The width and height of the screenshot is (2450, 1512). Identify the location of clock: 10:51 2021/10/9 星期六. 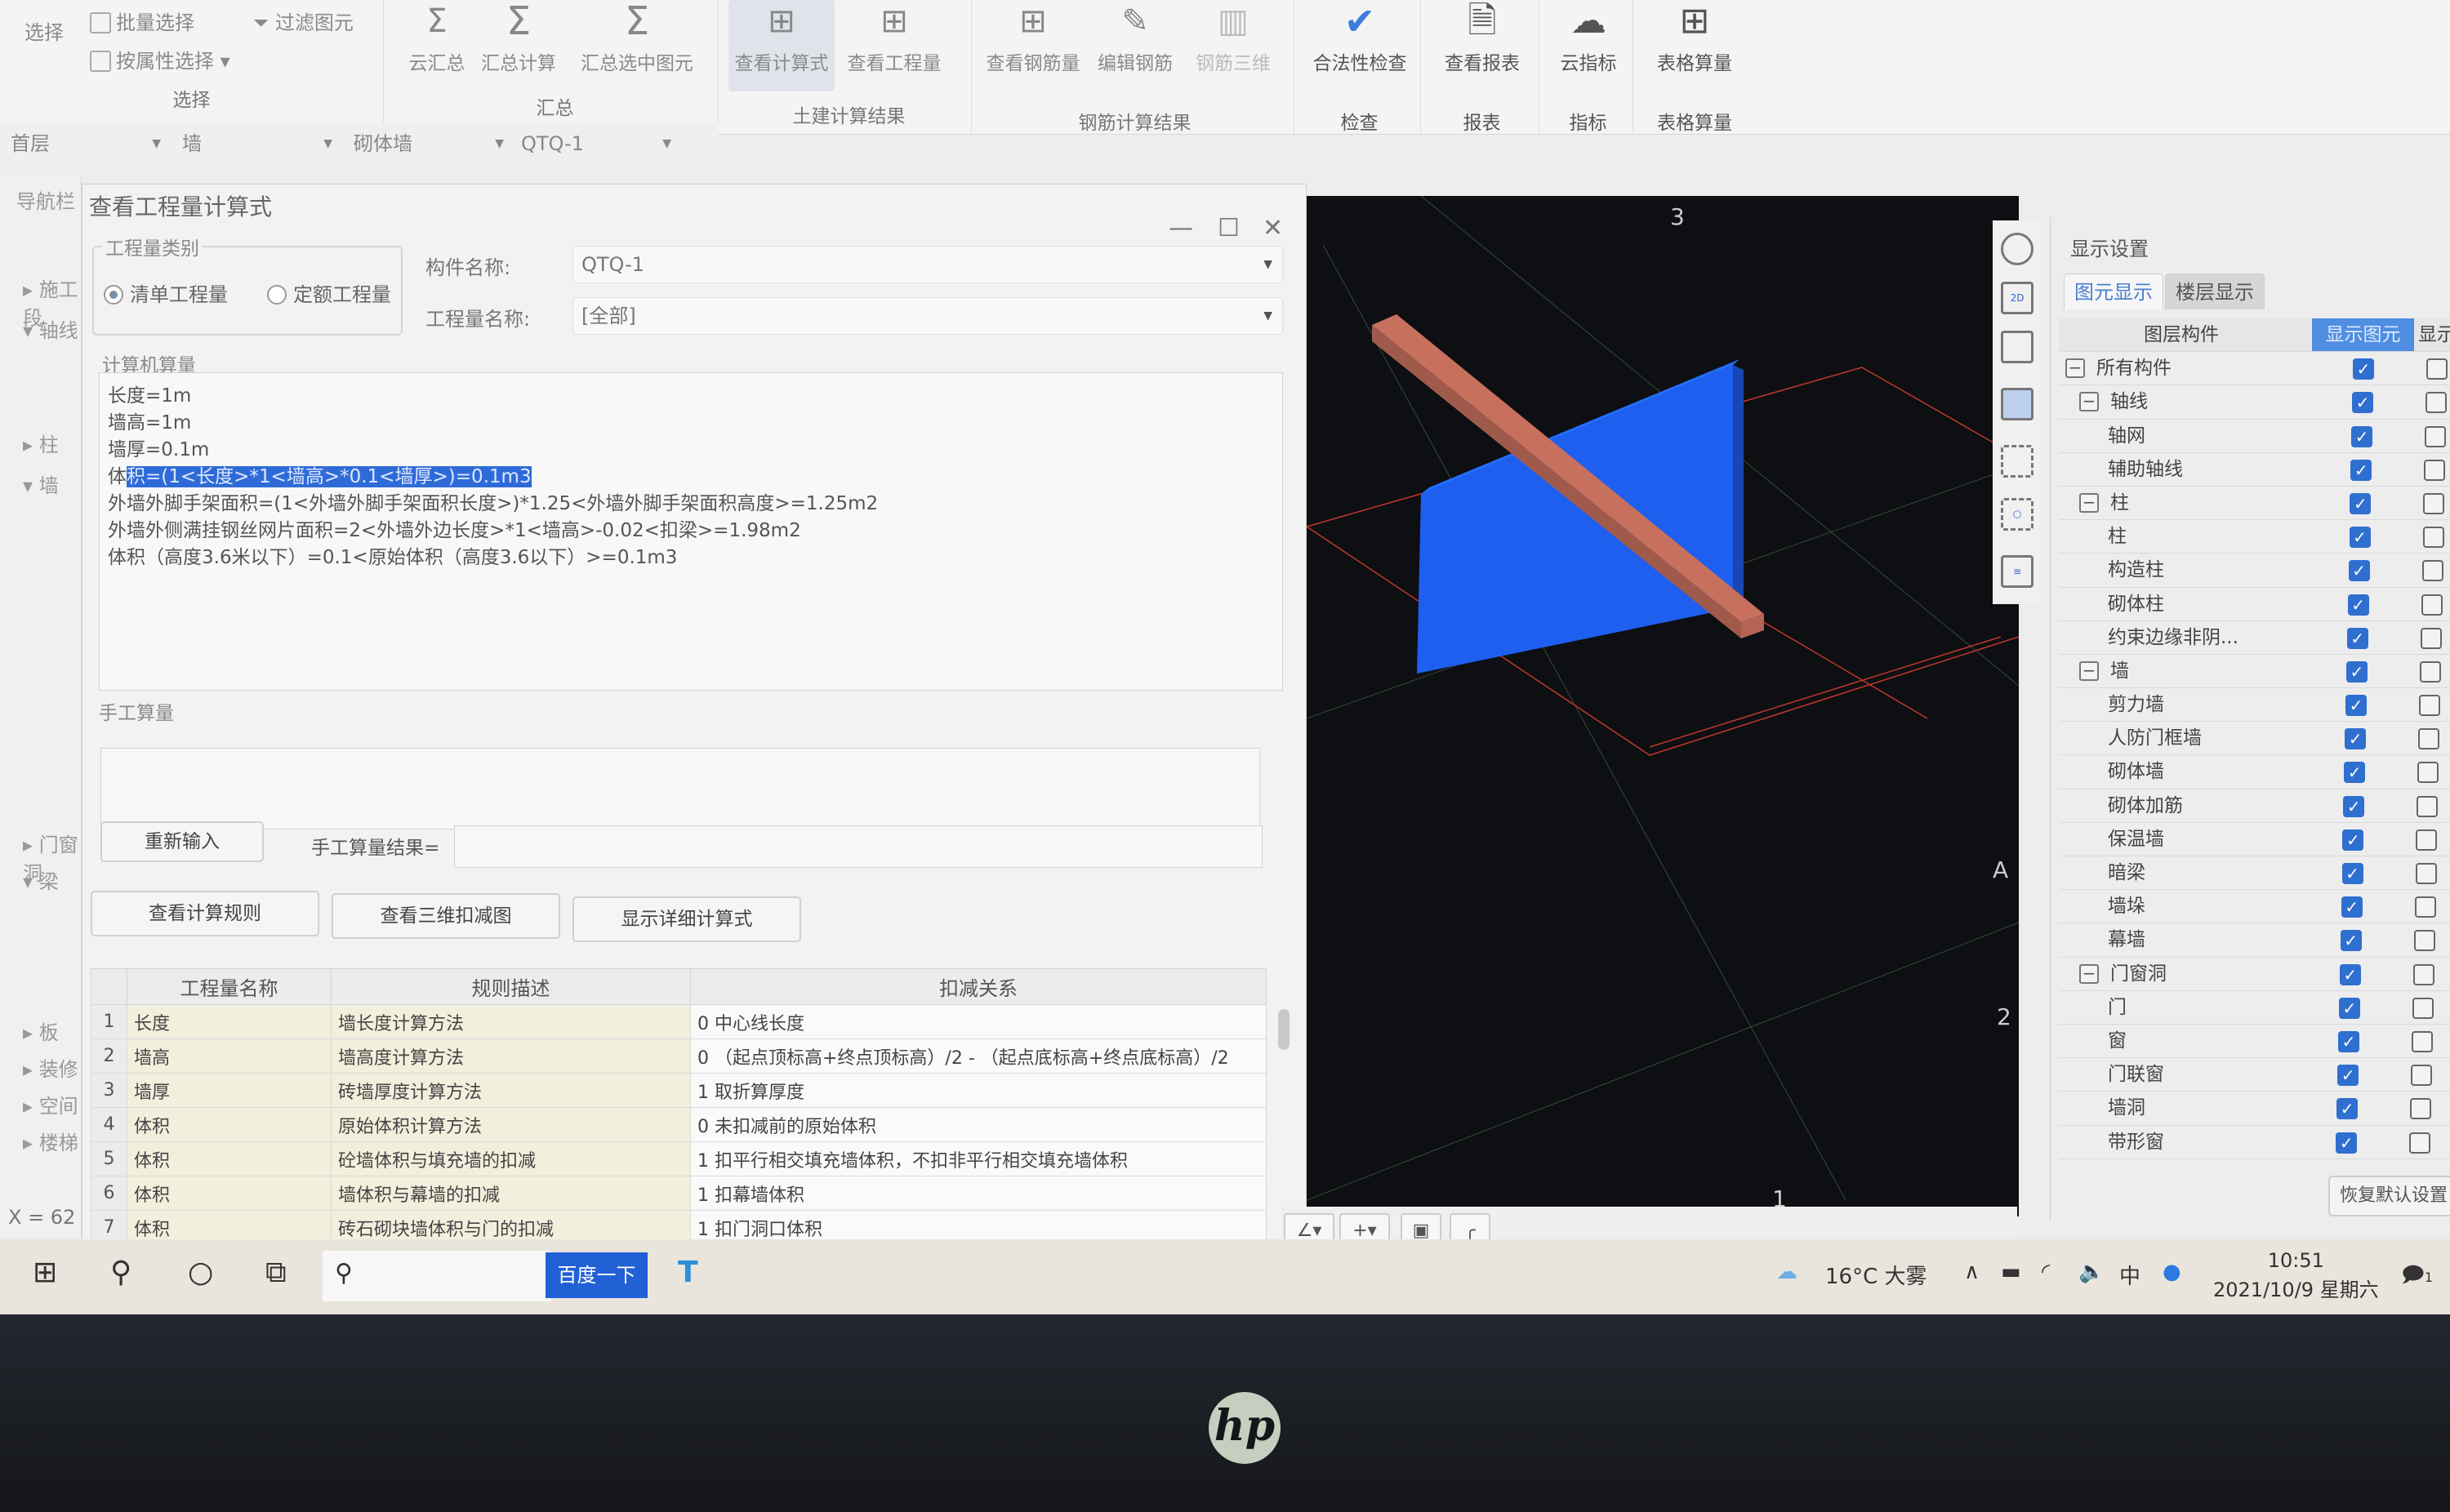
(2296, 1275).